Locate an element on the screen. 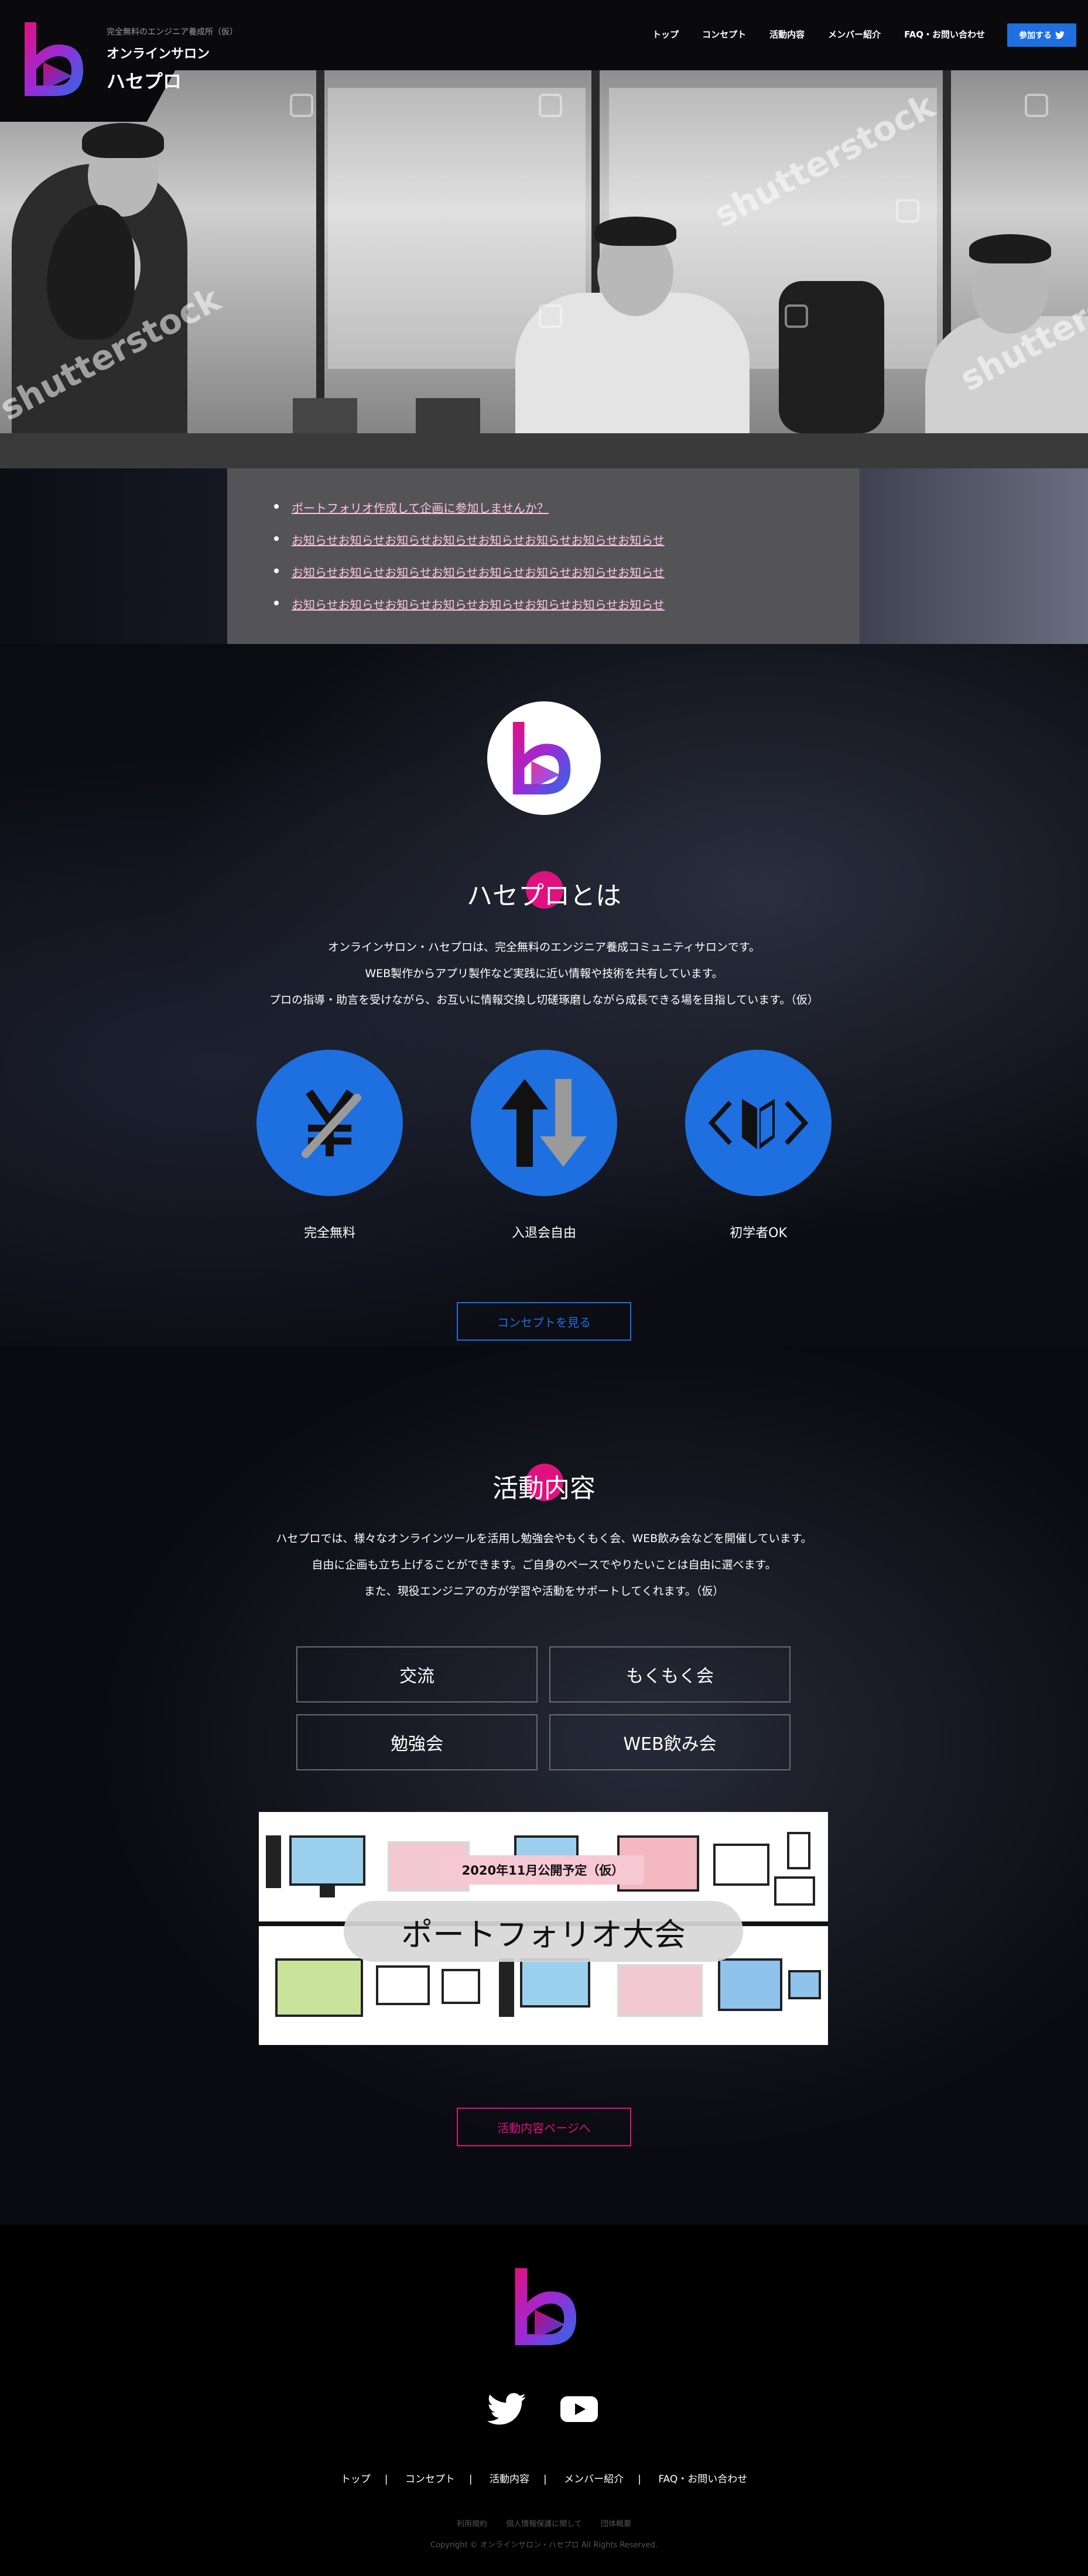  join-label: 参加する is located at coordinates (1035, 35).